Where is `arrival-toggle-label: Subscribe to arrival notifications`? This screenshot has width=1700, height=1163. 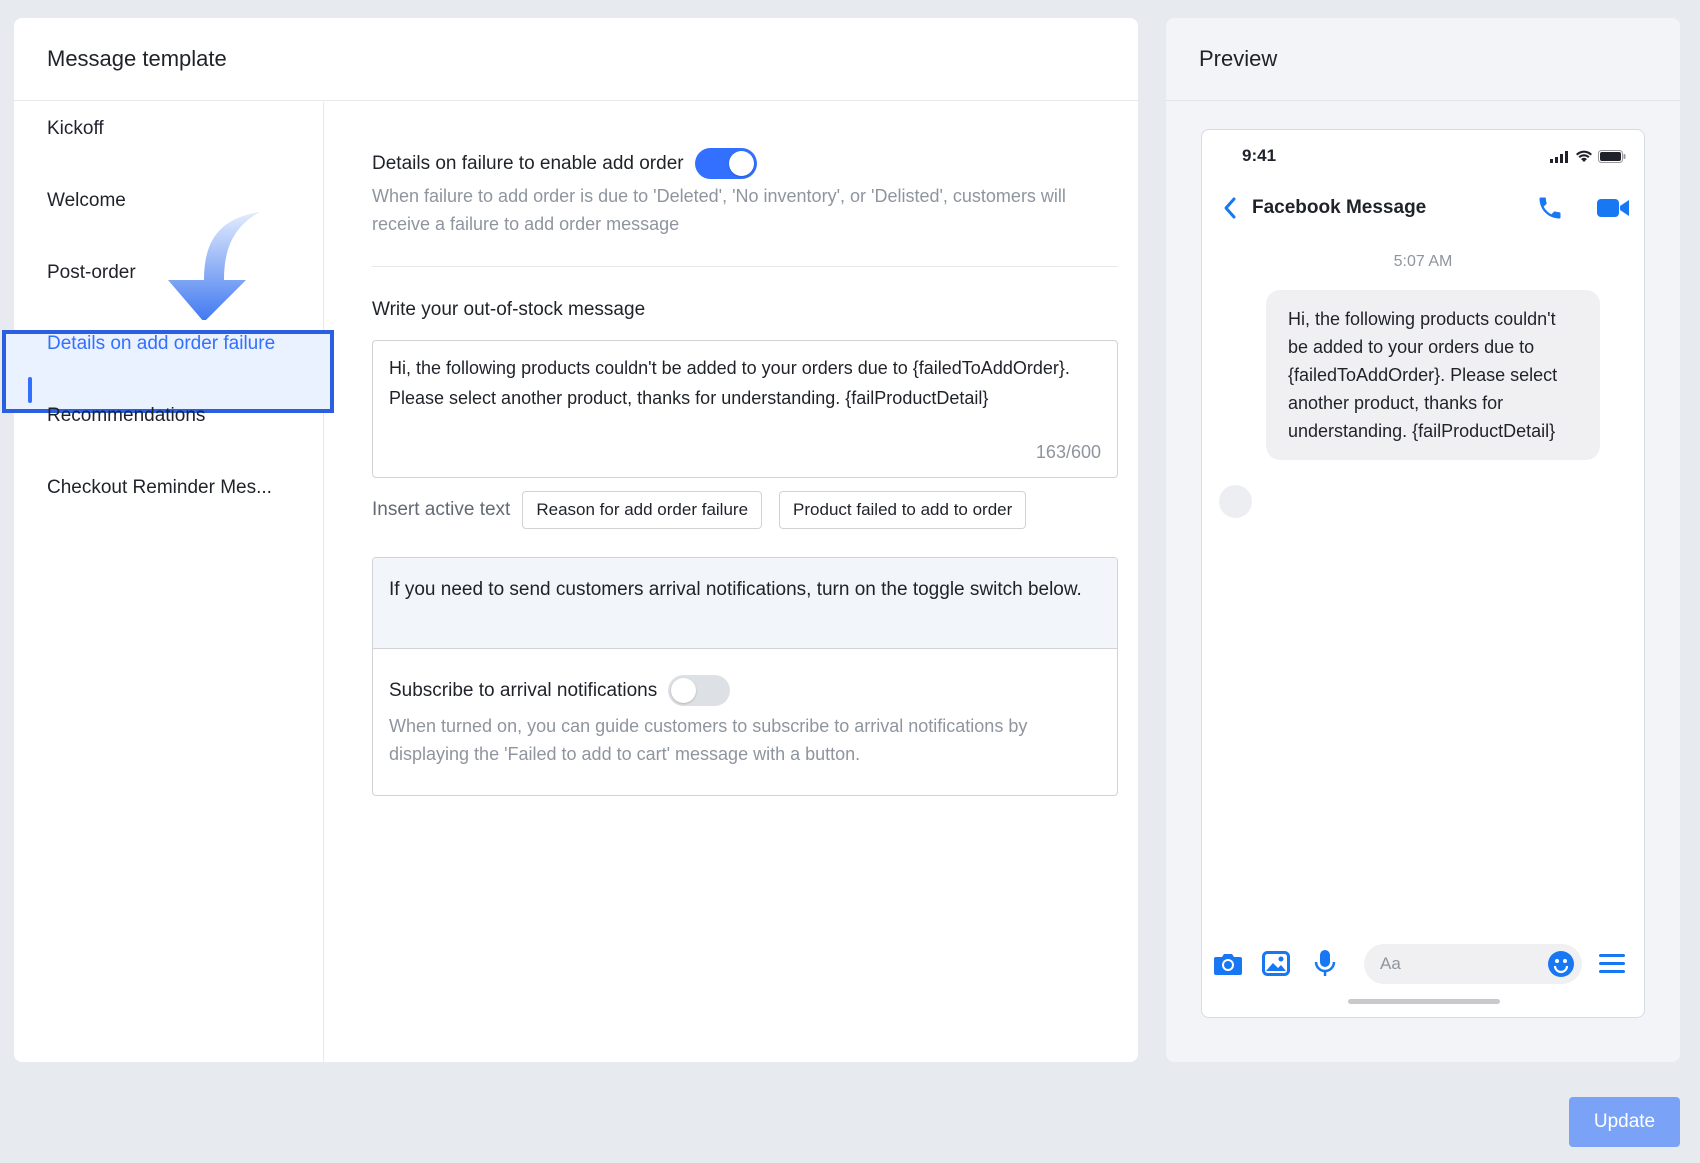
arrival-toggle-label: Subscribe to arrival notifications is located at coordinates (523, 690).